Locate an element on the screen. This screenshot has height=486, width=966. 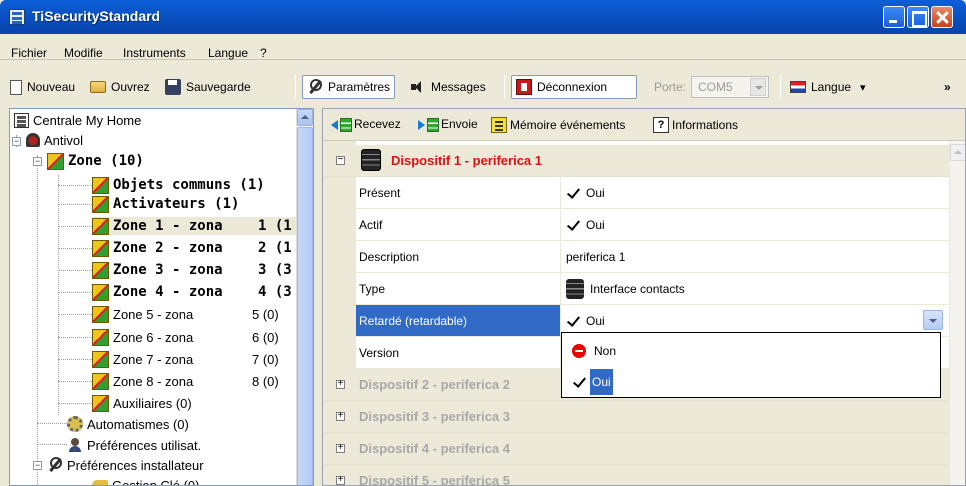
receive-button: Recevez is located at coordinates (366, 124).